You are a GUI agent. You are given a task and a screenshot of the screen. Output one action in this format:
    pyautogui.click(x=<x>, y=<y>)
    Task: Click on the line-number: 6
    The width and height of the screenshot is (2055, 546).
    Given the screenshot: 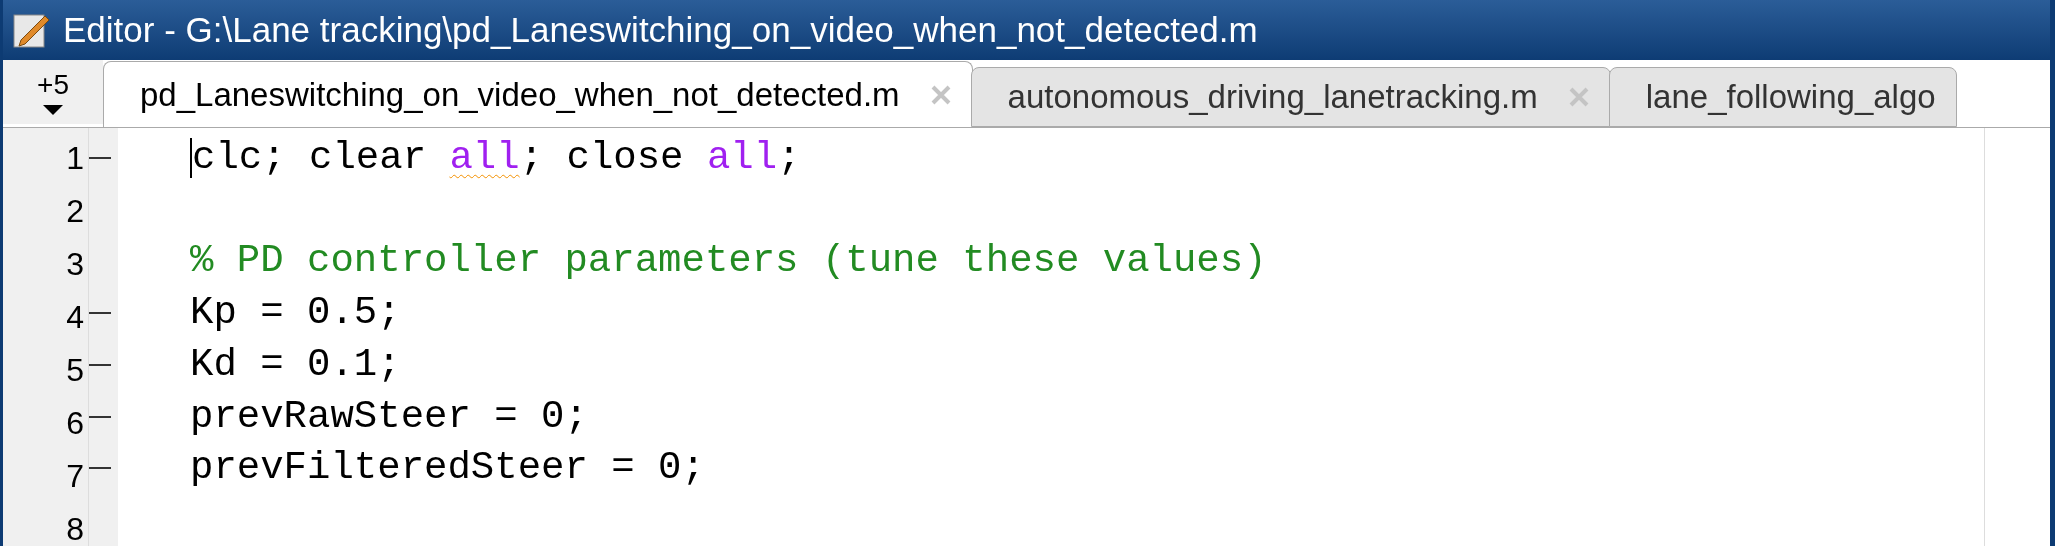 What is the action you would take?
    pyautogui.click(x=75, y=423)
    